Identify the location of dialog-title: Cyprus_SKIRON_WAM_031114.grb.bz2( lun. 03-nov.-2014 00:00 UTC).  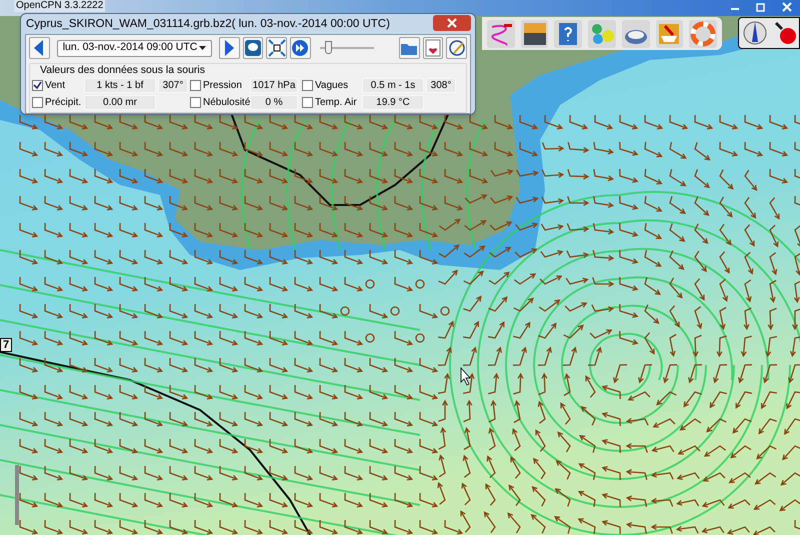
(208, 24).